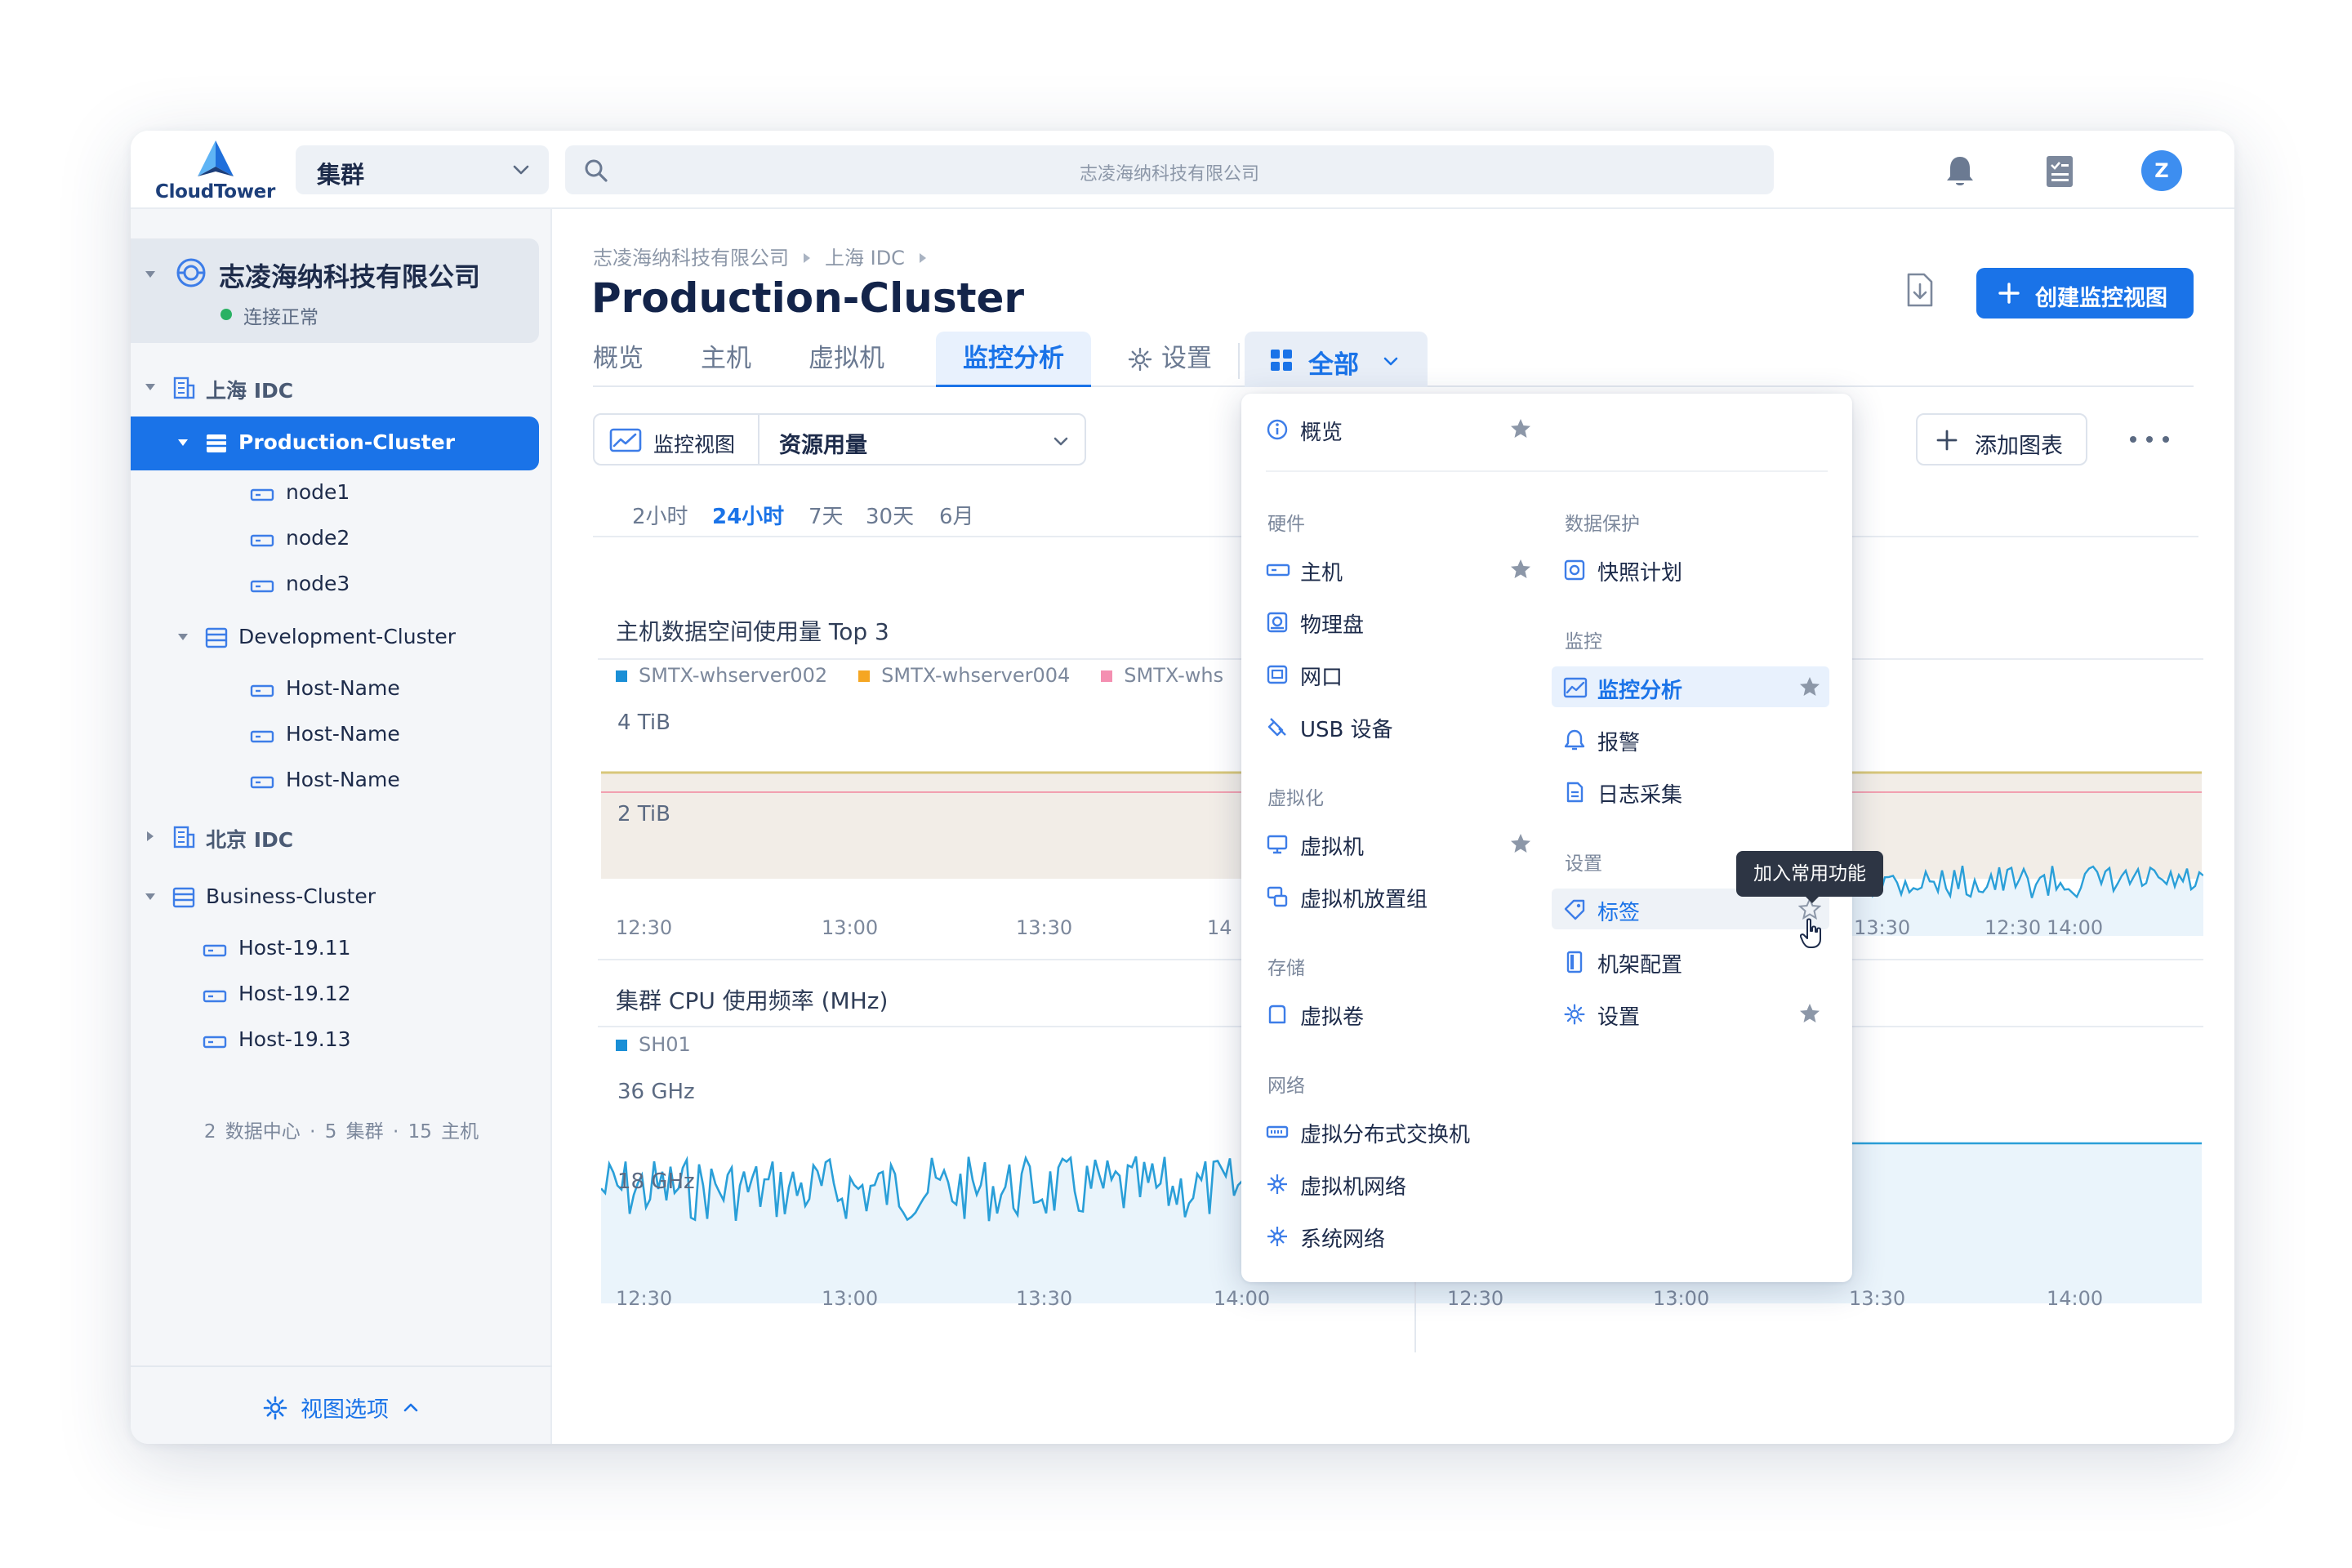  What do you see at coordinates (1397, 1235) in the screenshot?
I see `menu-item-system-networks: 系统网络` at bounding box center [1397, 1235].